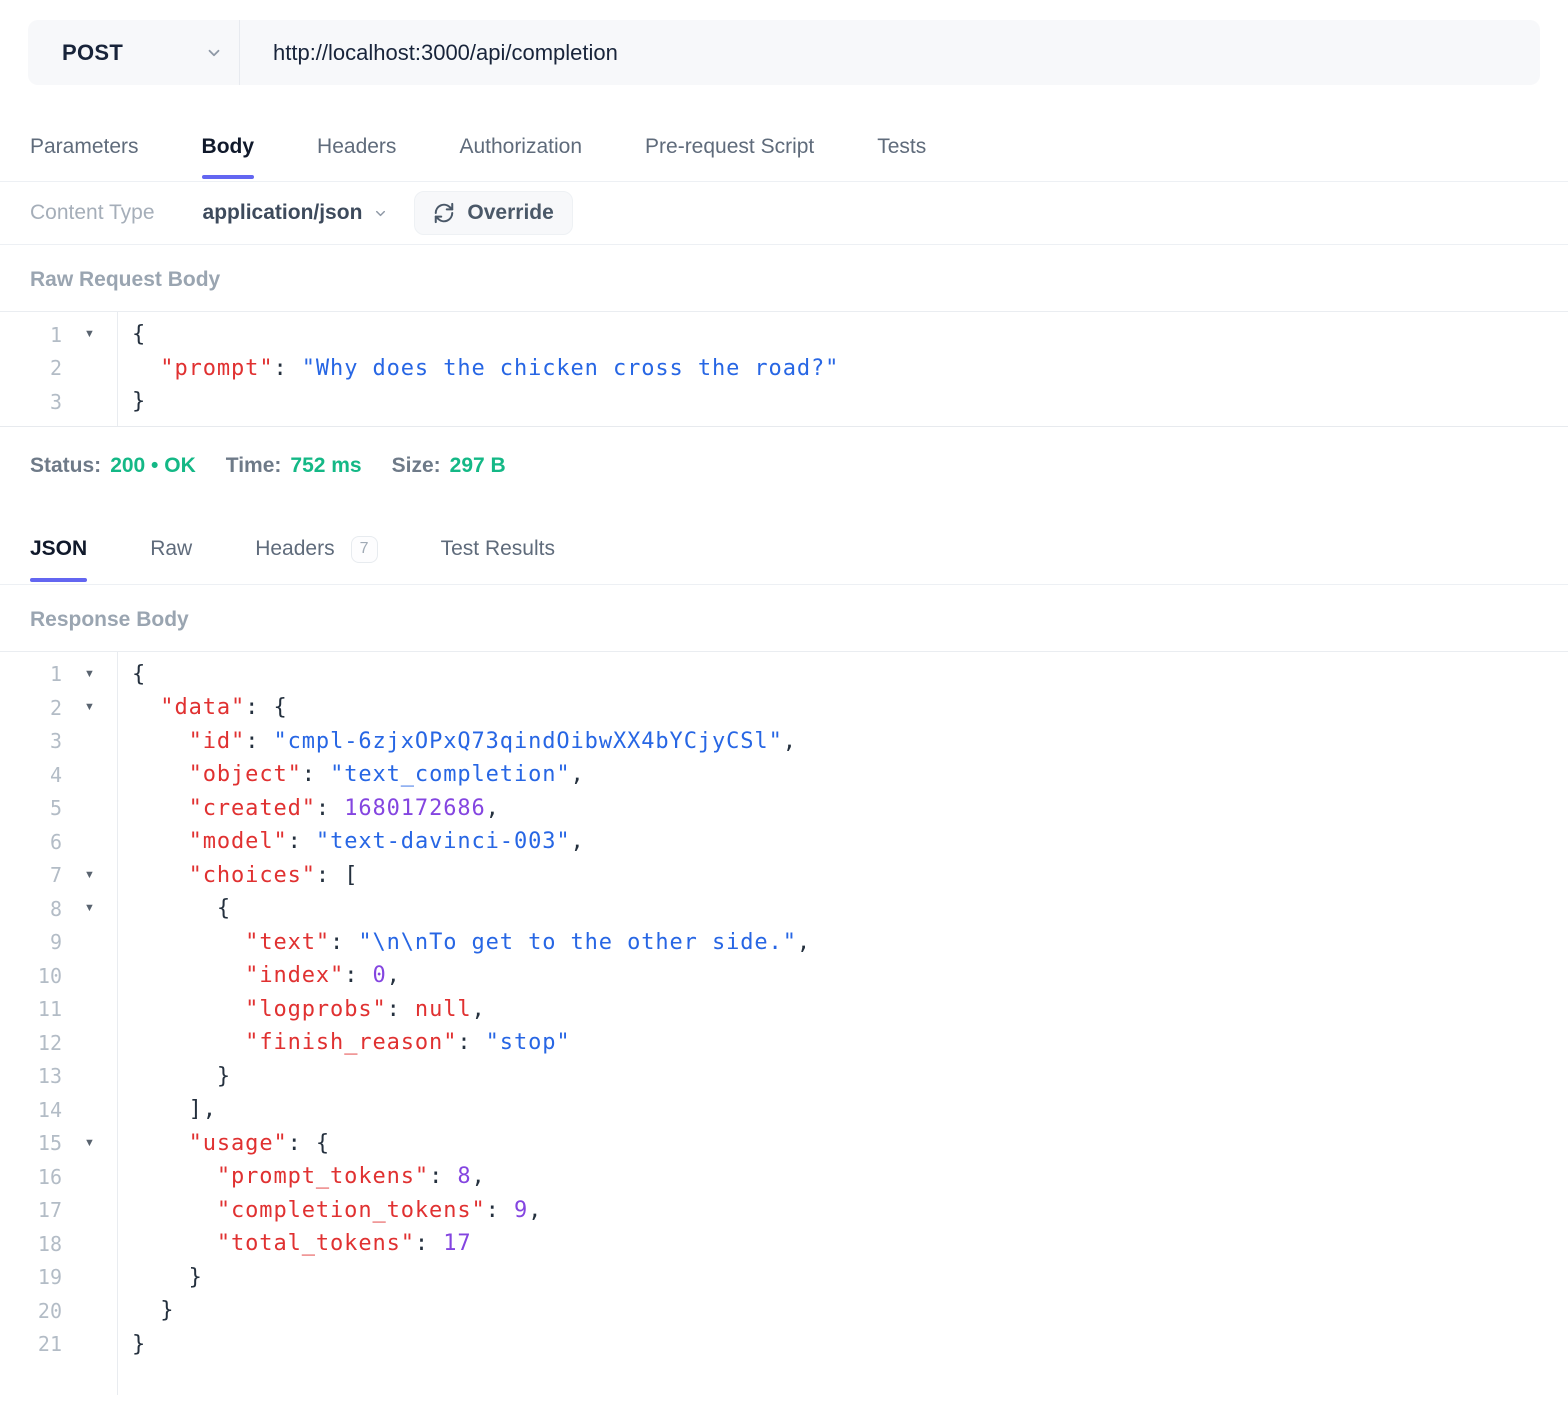 The image size is (1568, 1422). I want to click on code-line: "finish_reason": "stop", so click(850, 1043).